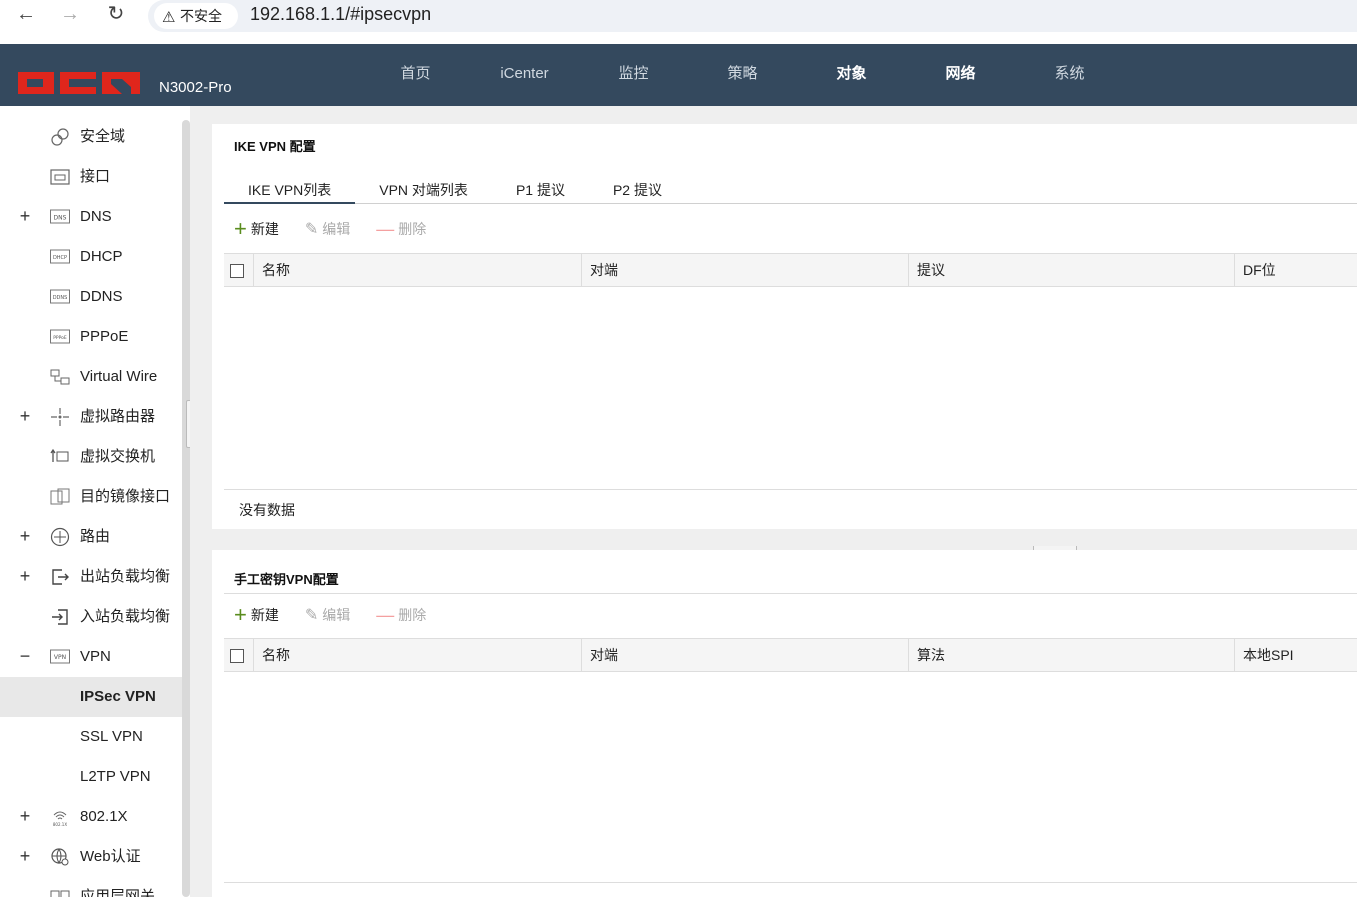  Describe the element at coordinates (118, 416) in the screenshot. I see `sidebar-item-label: 虚拟路由器` at that location.